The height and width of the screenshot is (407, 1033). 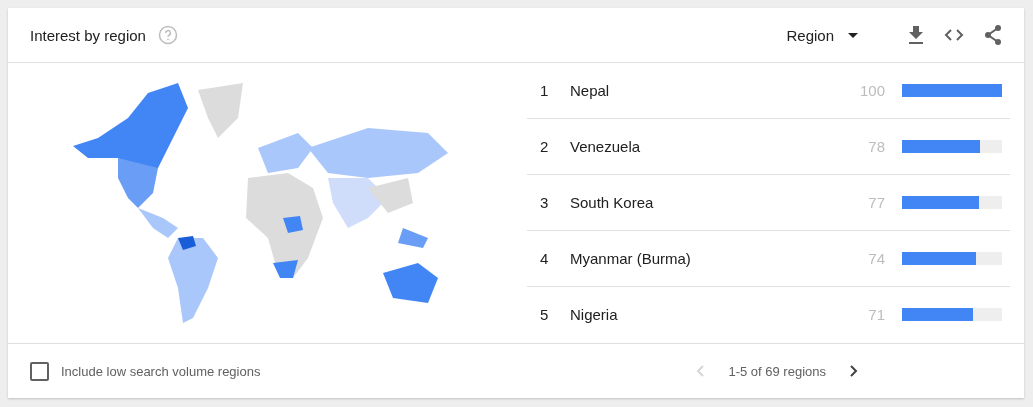 What do you see at coordinates (876, 258) in the screenshot?
I see `interest-value: 74` at bounding box center [876, 258].